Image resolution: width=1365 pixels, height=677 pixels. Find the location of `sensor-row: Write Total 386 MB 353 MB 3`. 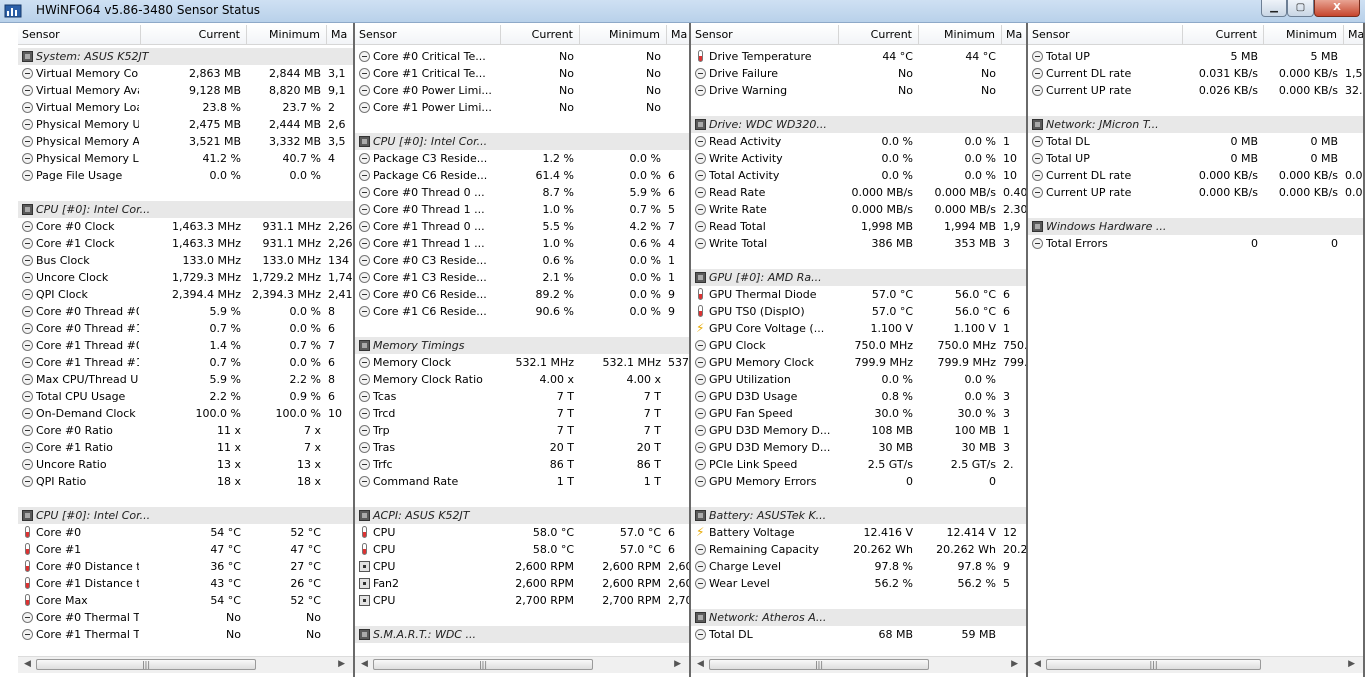

sensor-row: Write Total 386 MB 353 MB 3 is located at coordinates (858, 243).